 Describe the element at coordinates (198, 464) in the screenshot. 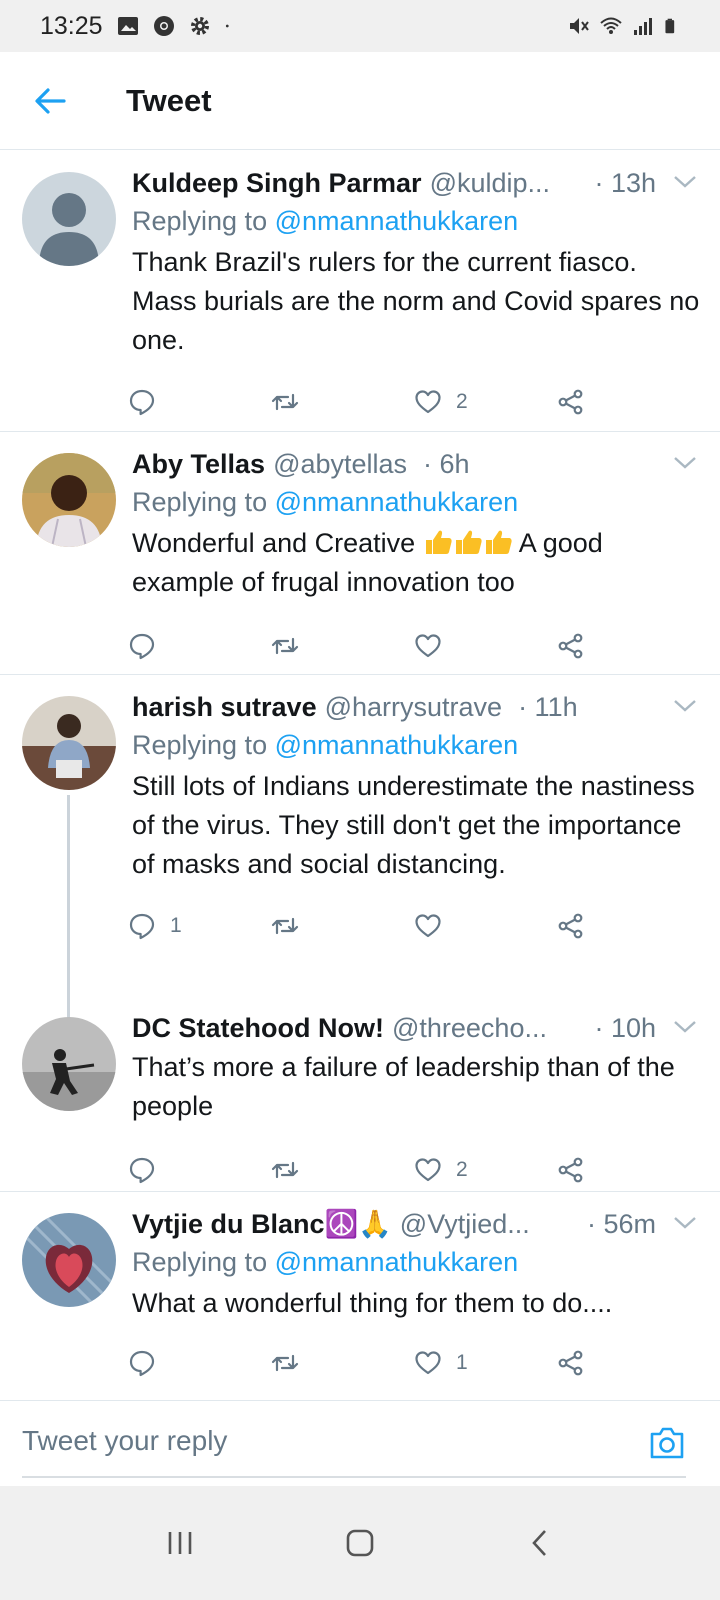

I see `author-name: Aby Tellas` at that location.